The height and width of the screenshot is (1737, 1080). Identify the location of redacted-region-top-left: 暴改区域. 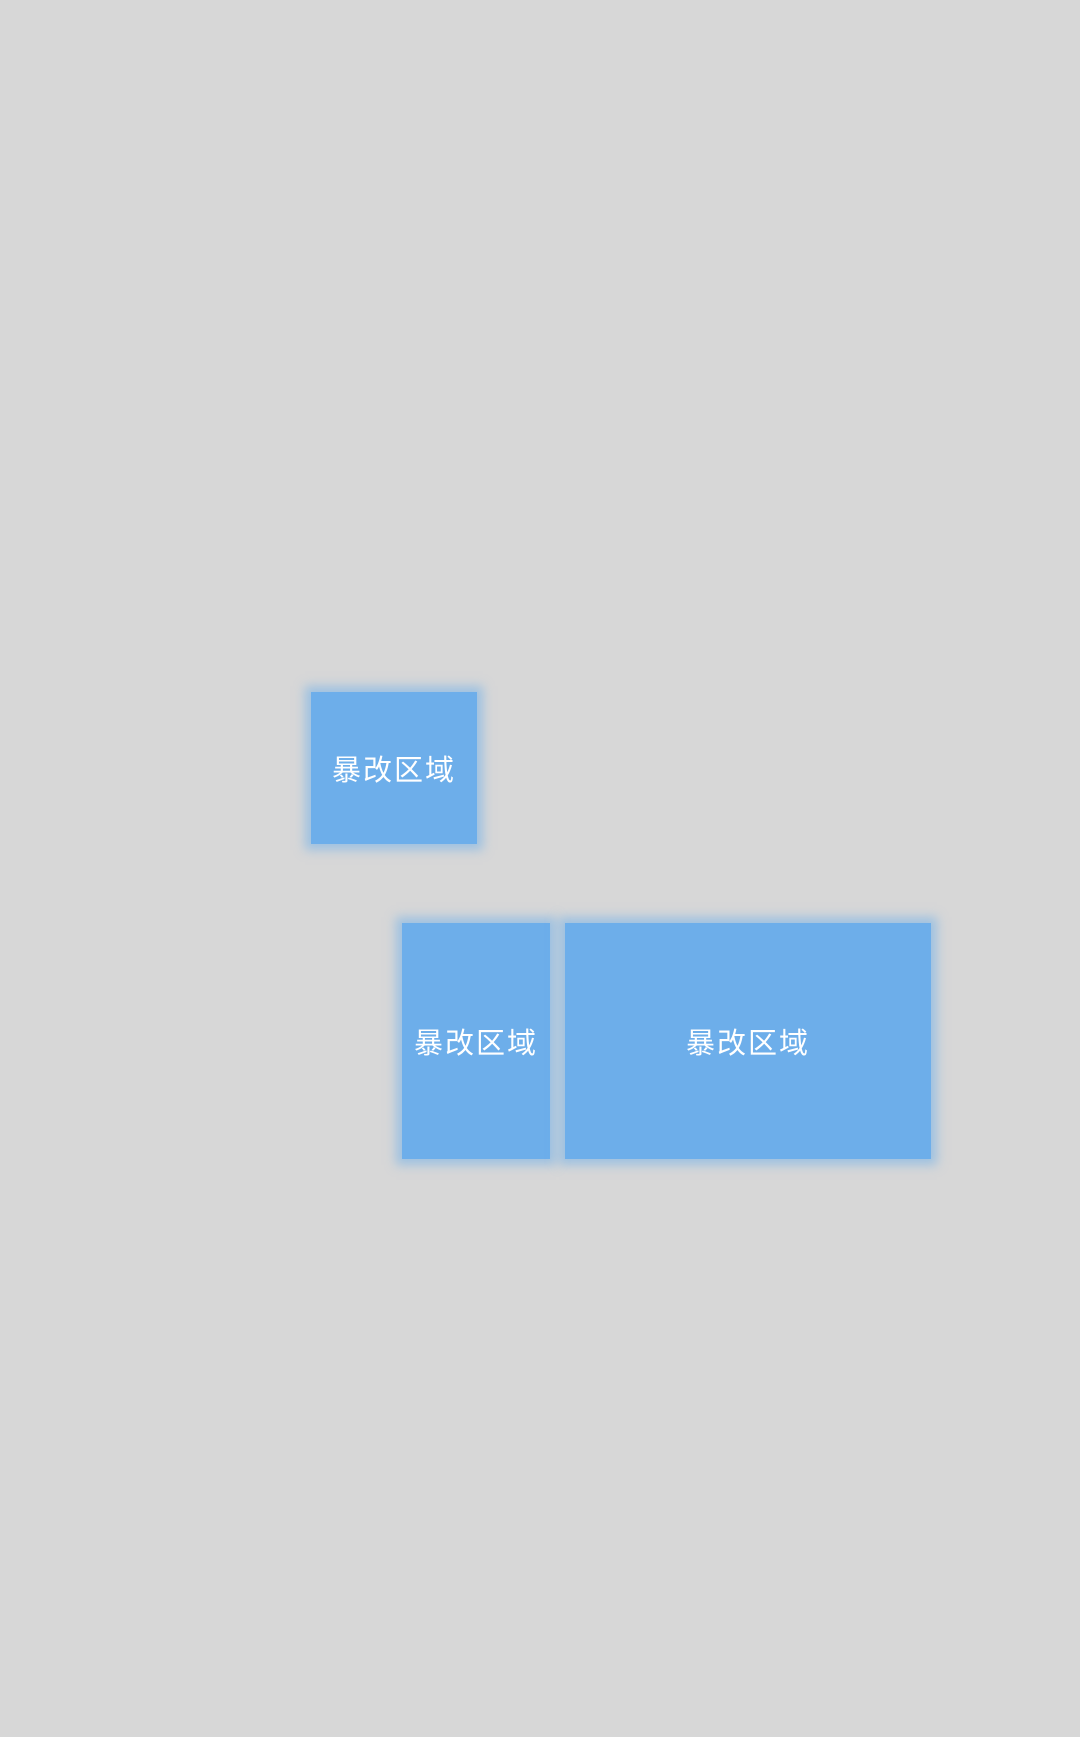
(394, 768).